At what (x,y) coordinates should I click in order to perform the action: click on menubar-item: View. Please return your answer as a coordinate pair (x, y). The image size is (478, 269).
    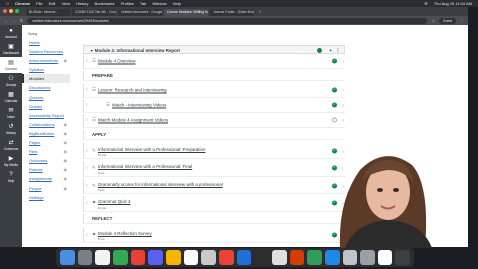
    Looking at the image, I should click on (65, 3).